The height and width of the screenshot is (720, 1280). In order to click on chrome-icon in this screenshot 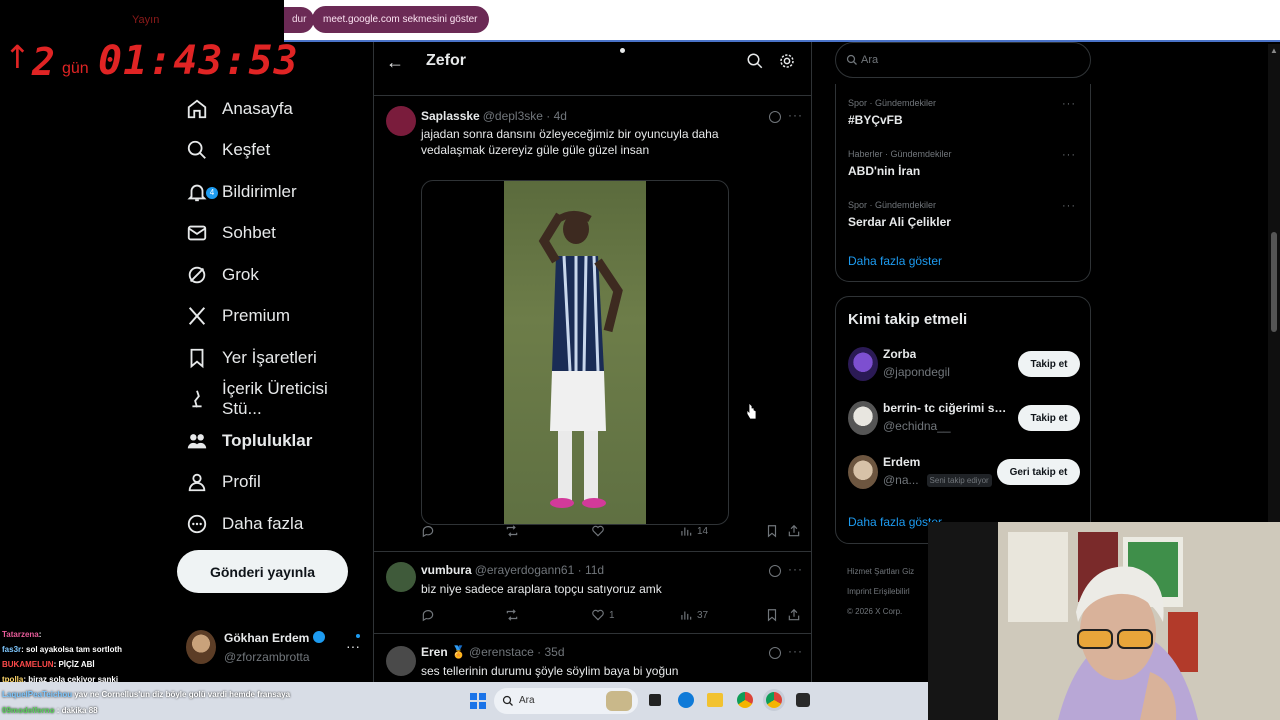, I will do `click(745, 700)`.